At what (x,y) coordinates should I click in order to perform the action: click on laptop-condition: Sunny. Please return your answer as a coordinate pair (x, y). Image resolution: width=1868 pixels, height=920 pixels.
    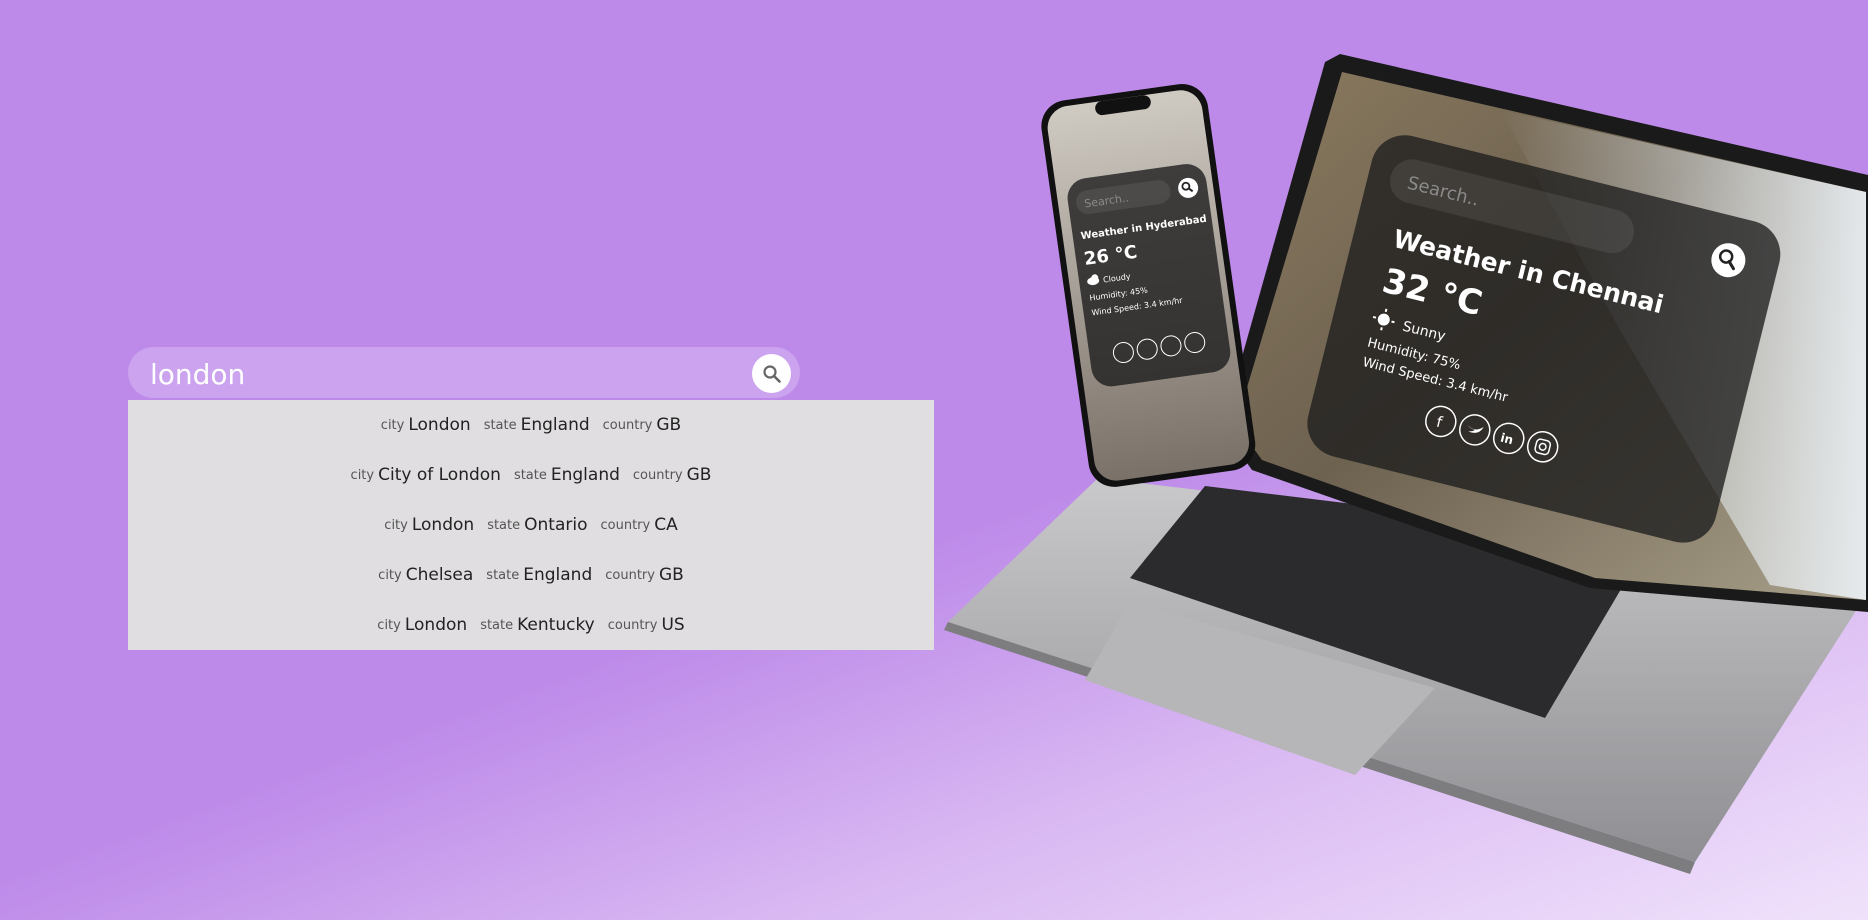
    Looking at the image, I should click on (1424, 332).